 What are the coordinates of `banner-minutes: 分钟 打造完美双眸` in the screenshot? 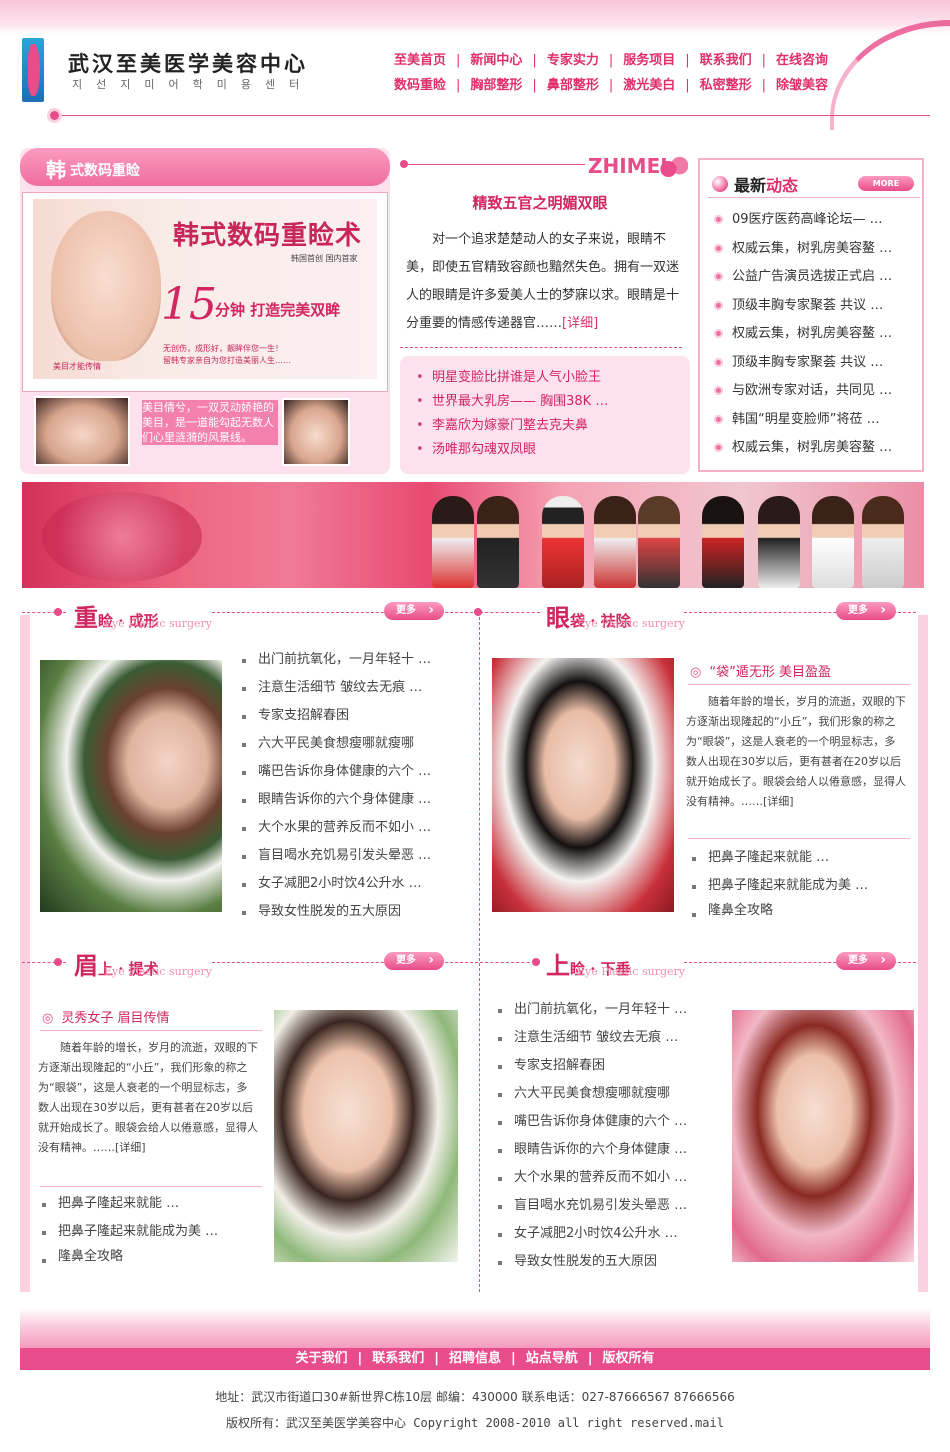 It's located at (278, 310).